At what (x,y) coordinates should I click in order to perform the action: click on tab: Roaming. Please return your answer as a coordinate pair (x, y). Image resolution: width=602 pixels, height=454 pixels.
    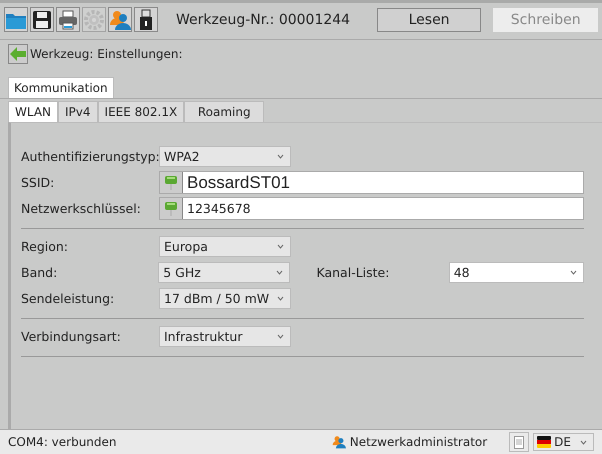
    Looking at the image, I should click on (224, 111).